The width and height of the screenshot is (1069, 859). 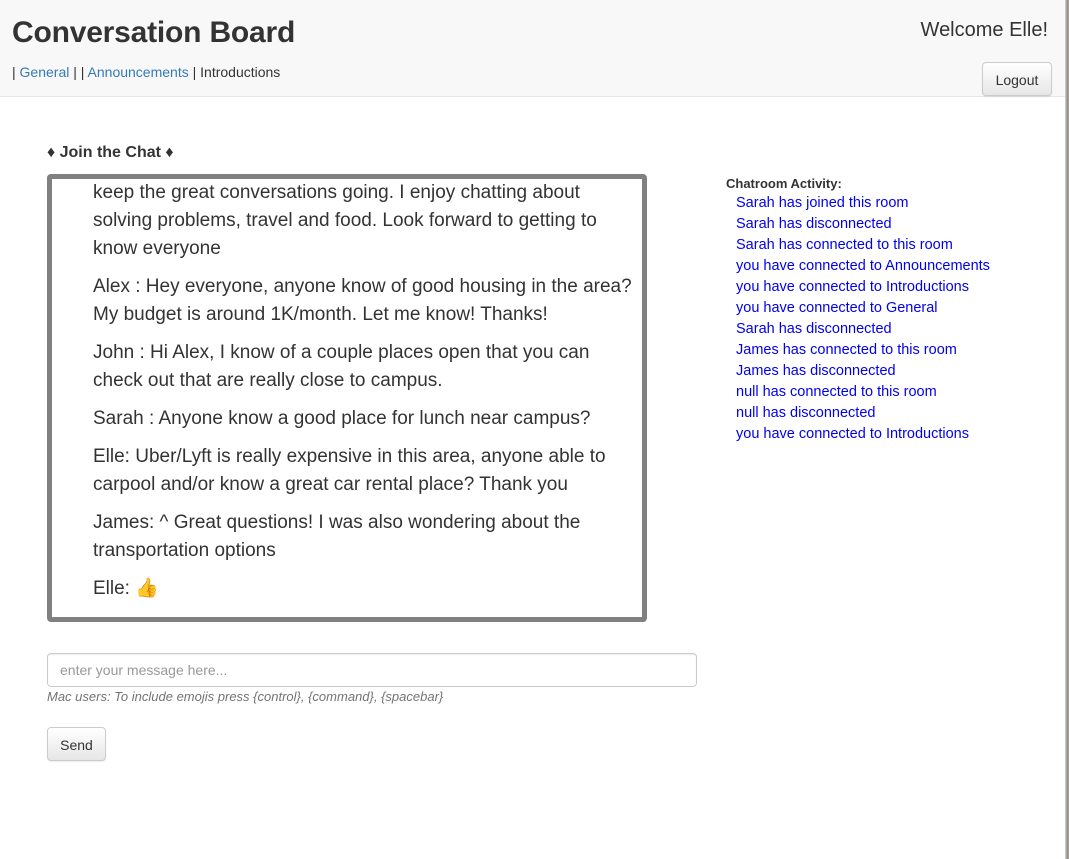 I want to click on activity-item: you have connected to General, so click(x=837, y=308).